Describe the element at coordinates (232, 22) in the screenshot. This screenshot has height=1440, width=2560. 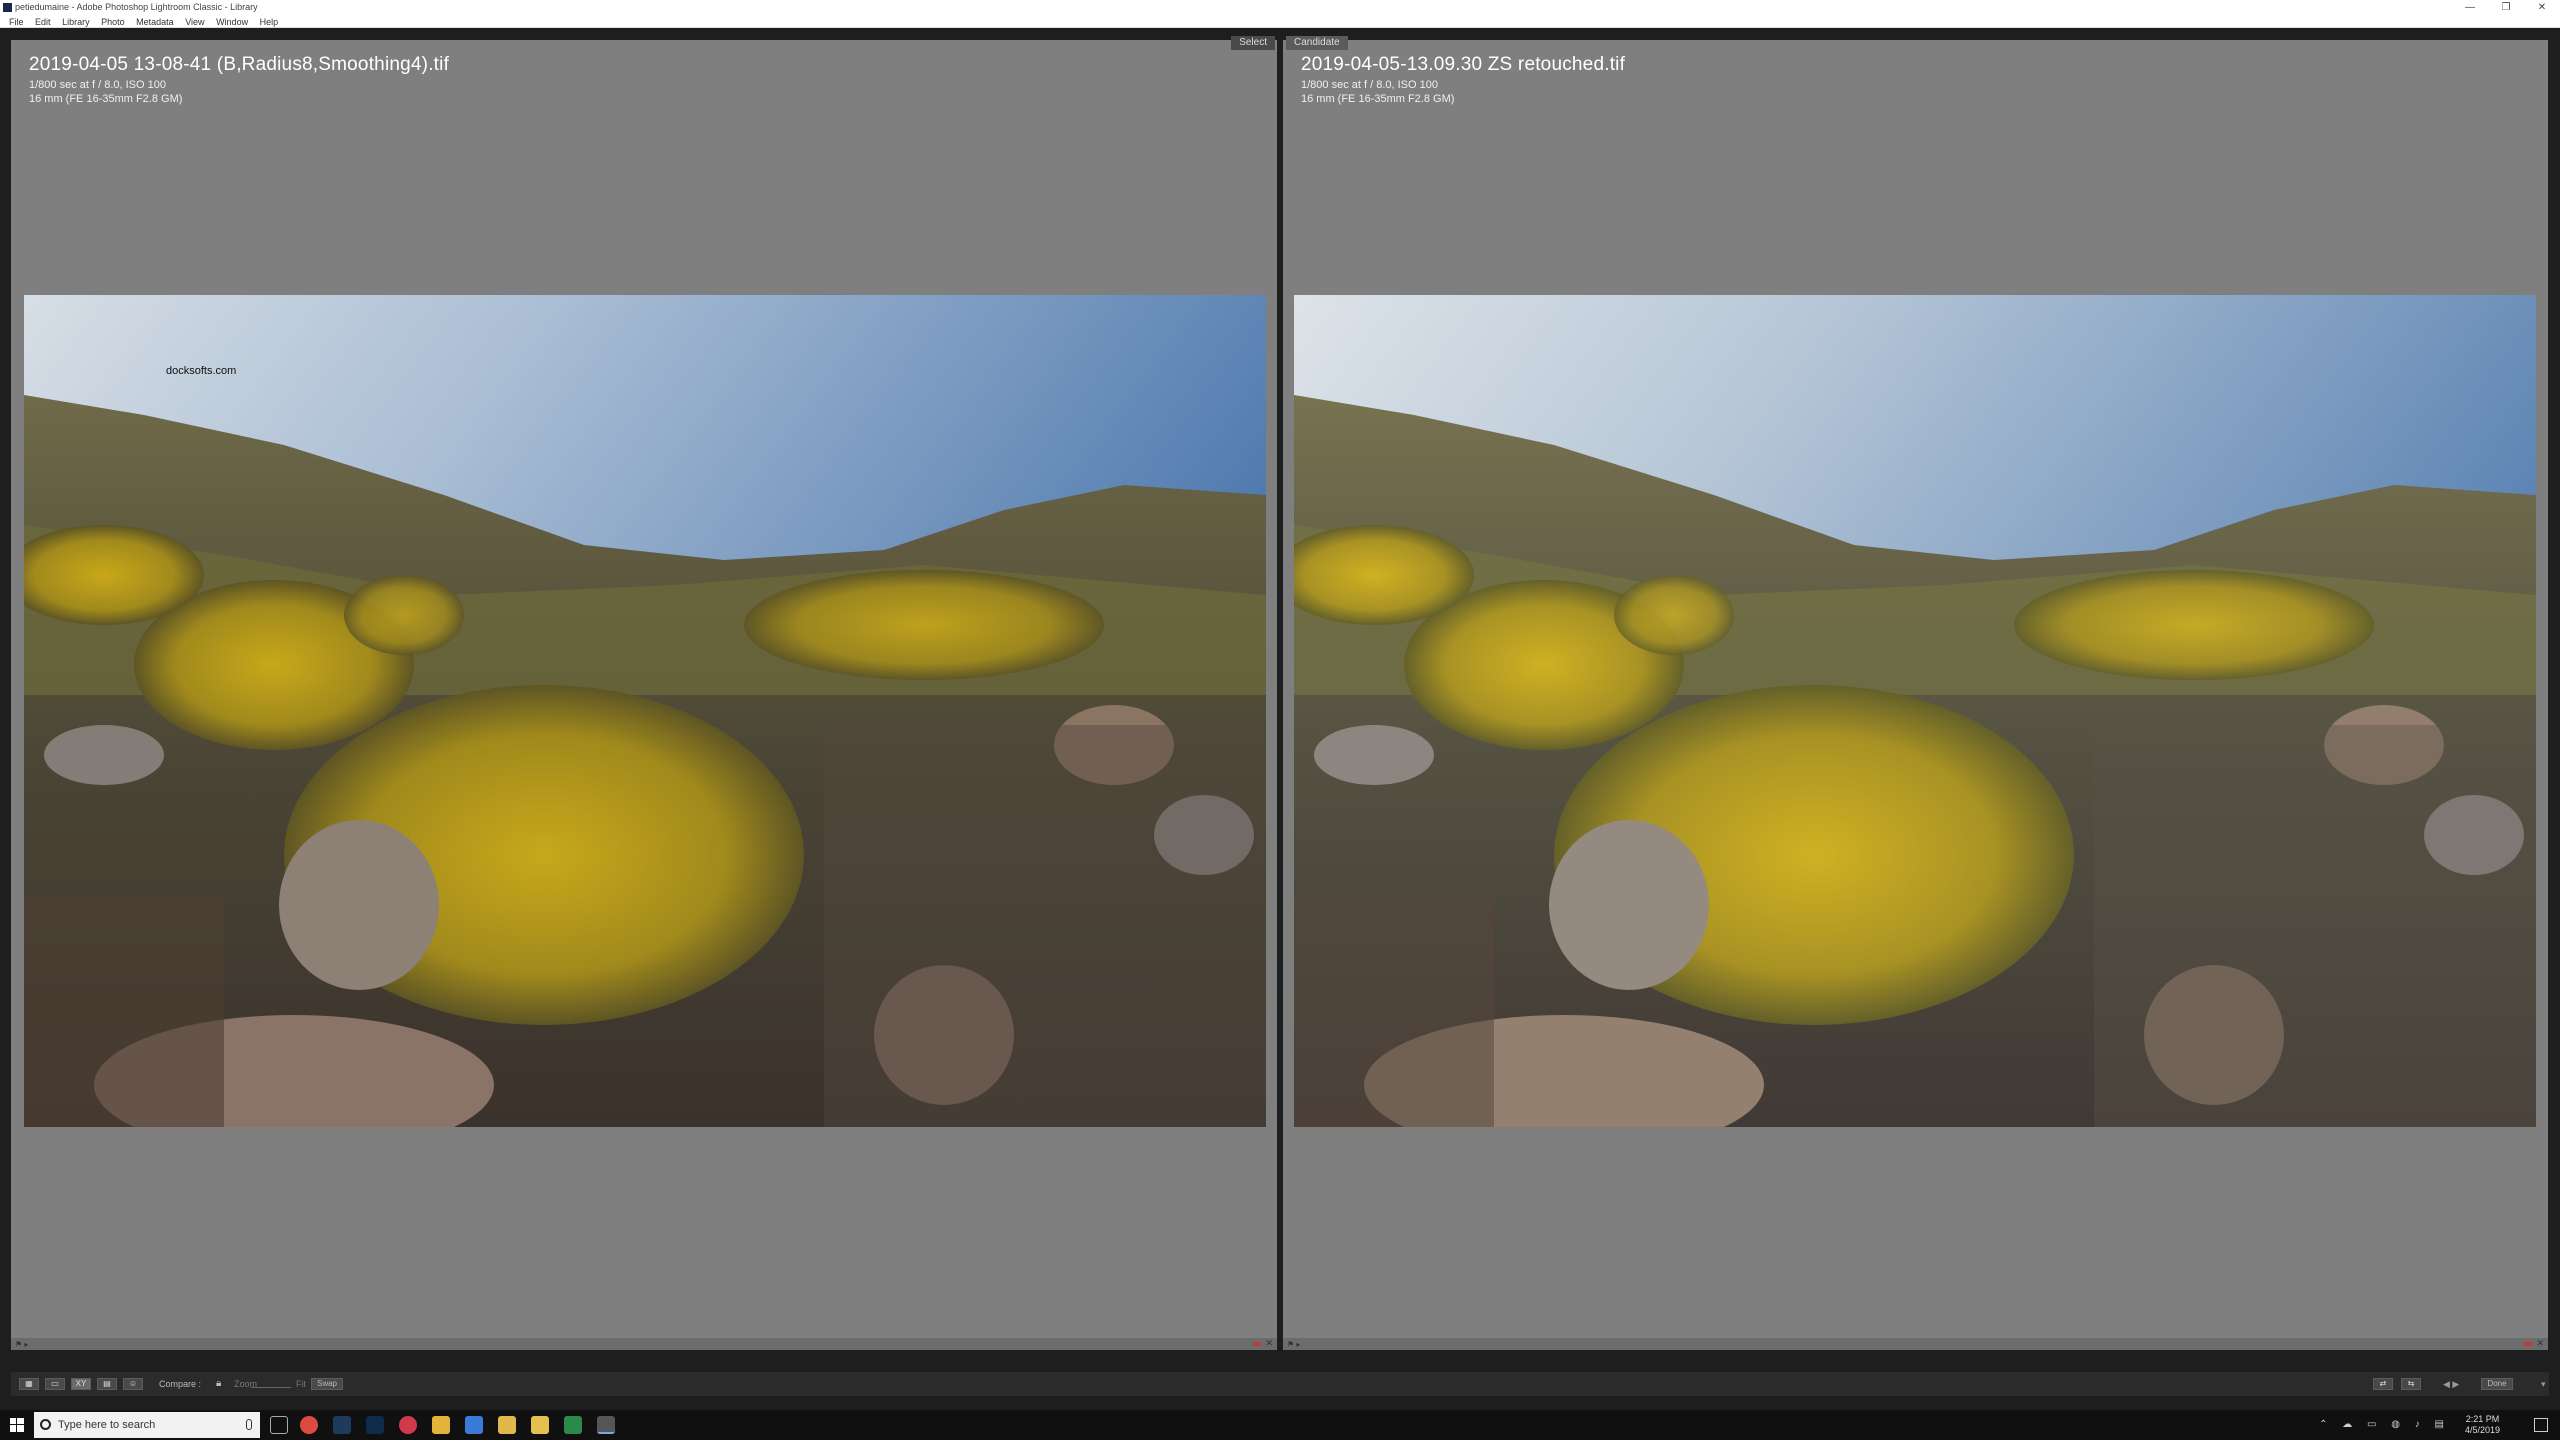
I see `menu-window: Window` at that location.